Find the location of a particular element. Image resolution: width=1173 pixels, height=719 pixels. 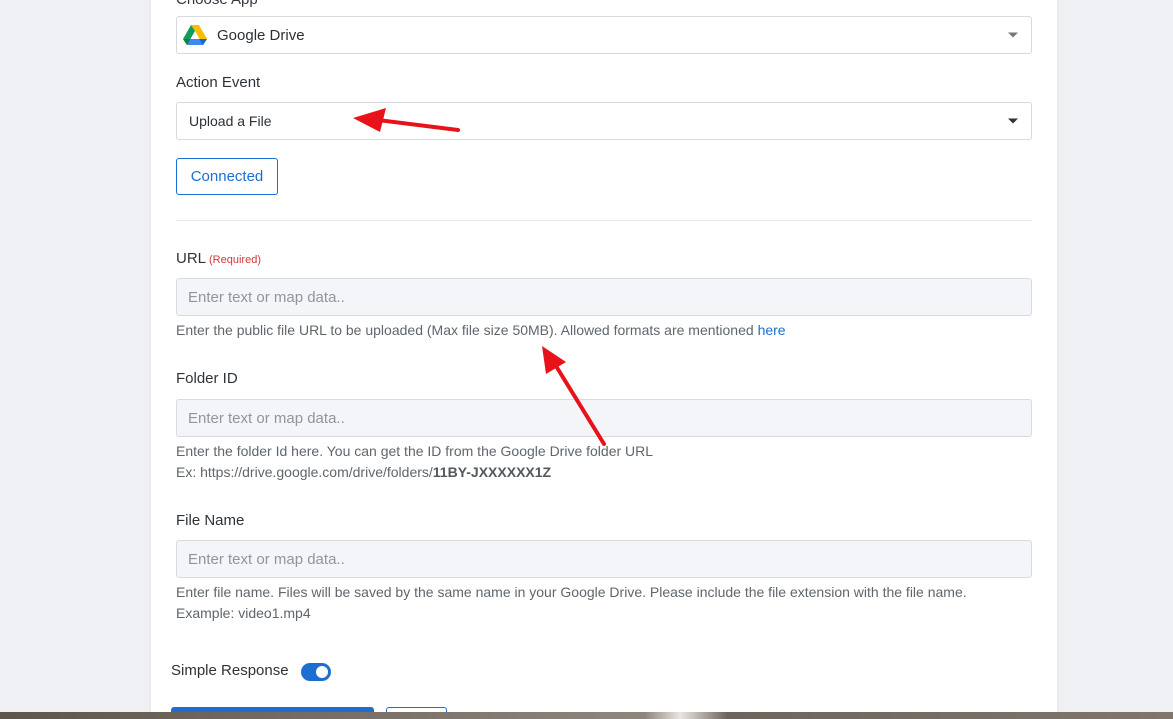

url-label: URL (Required) is located at coordinates (218, 258).